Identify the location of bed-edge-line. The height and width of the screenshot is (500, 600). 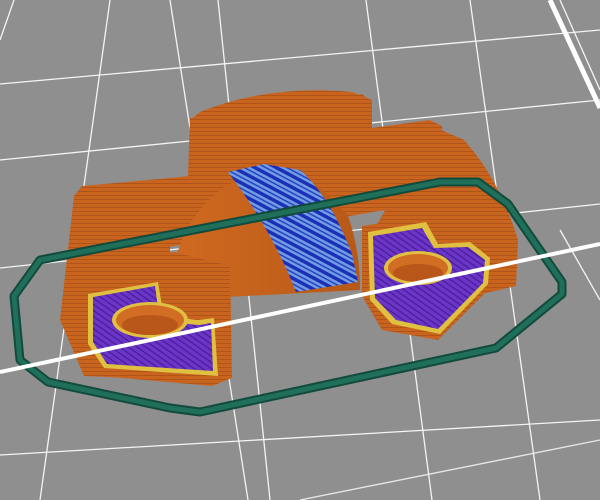
(573, 55).